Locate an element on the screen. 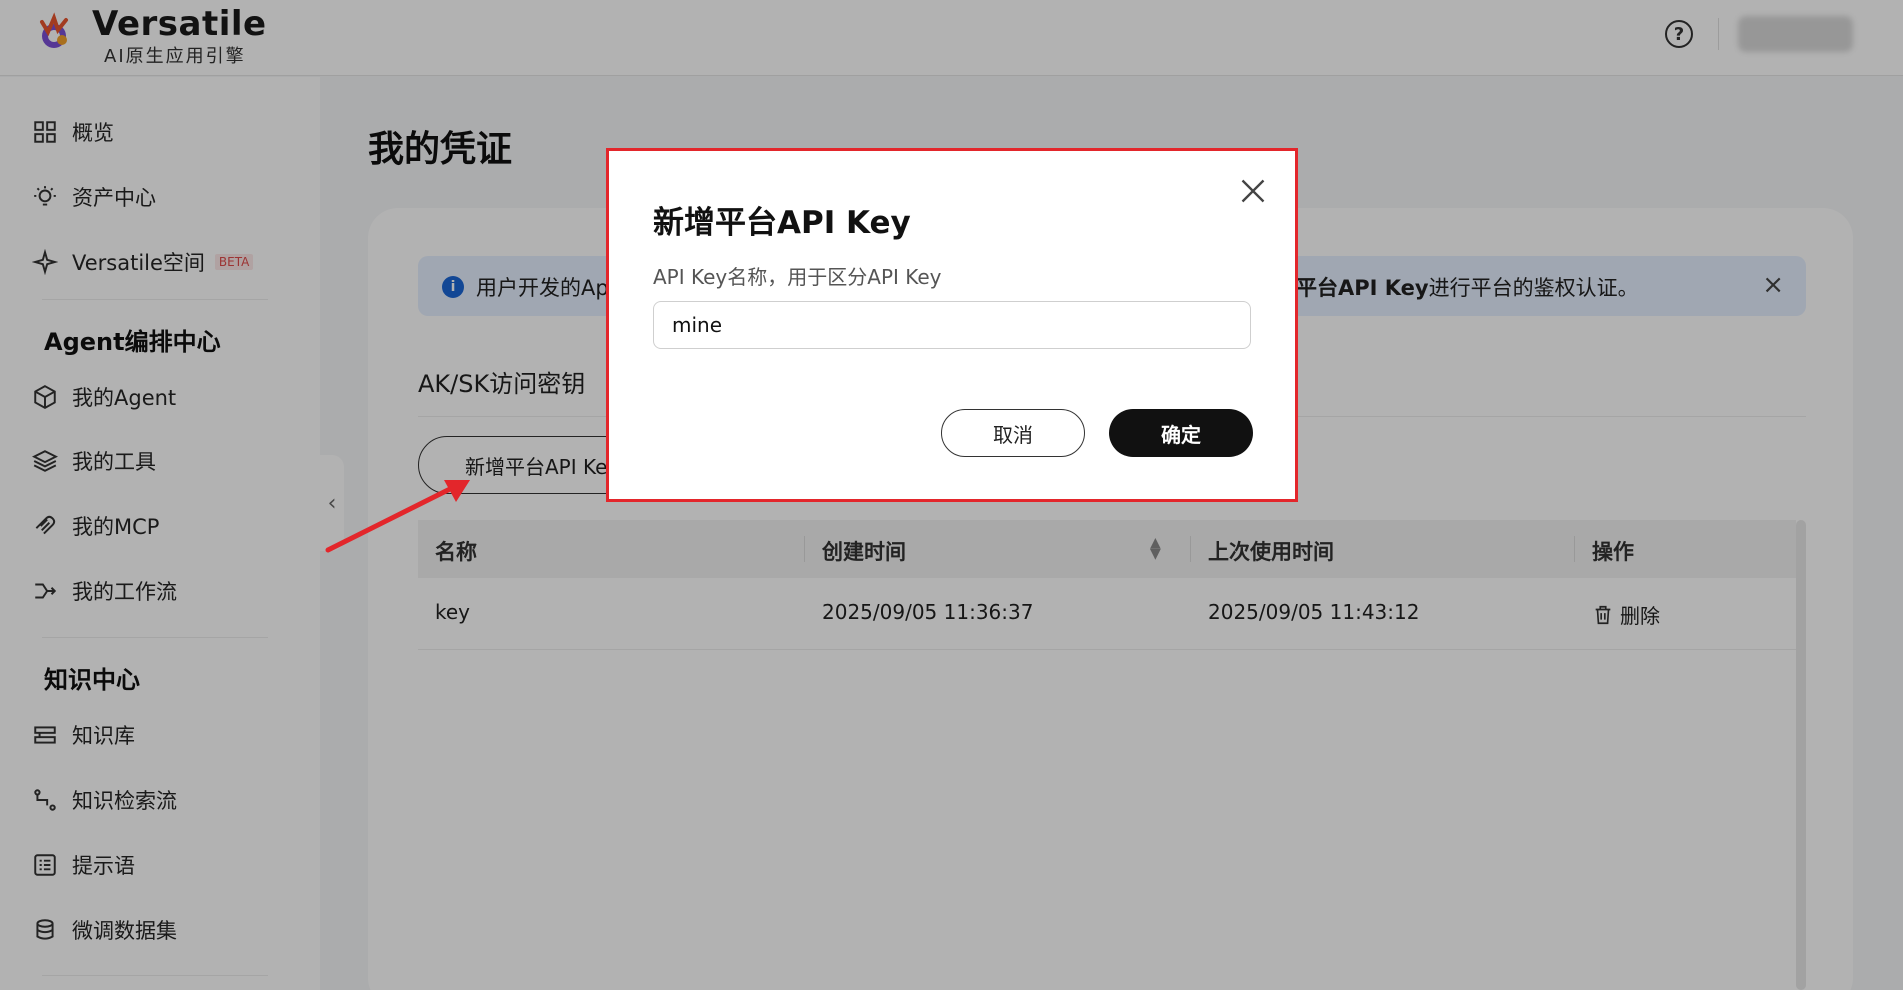 This screenshot has width=1903, height=990. close-icon is located at coordinates (1253, 191).